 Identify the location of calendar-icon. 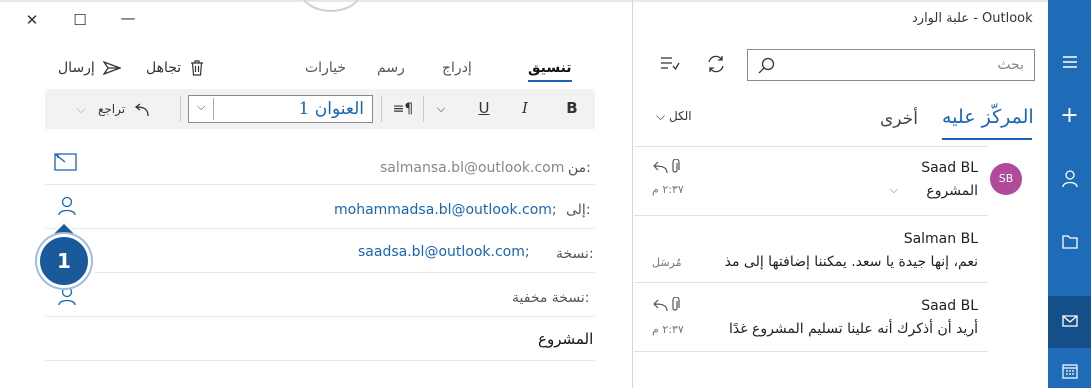
(1069, 374).